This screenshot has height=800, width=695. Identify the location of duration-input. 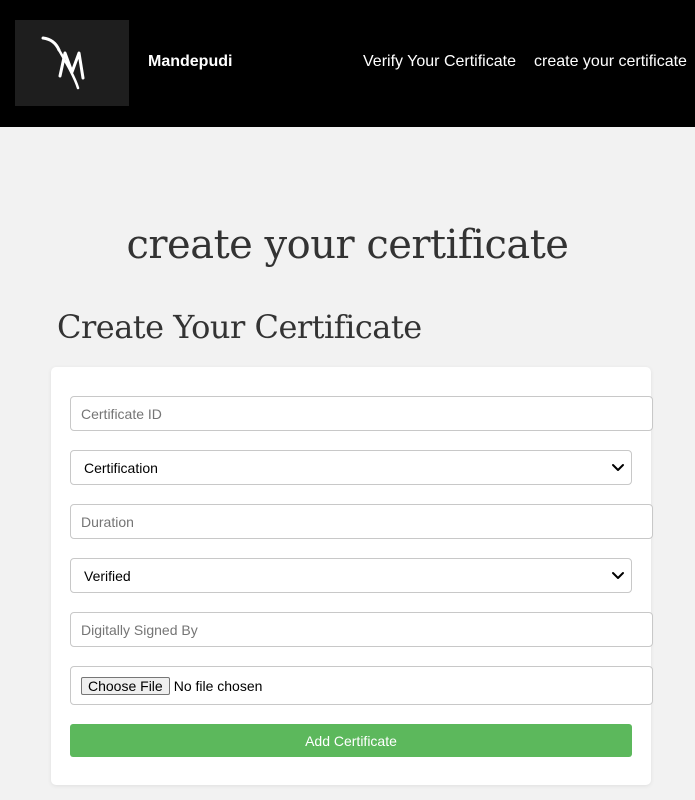
(361, 521).